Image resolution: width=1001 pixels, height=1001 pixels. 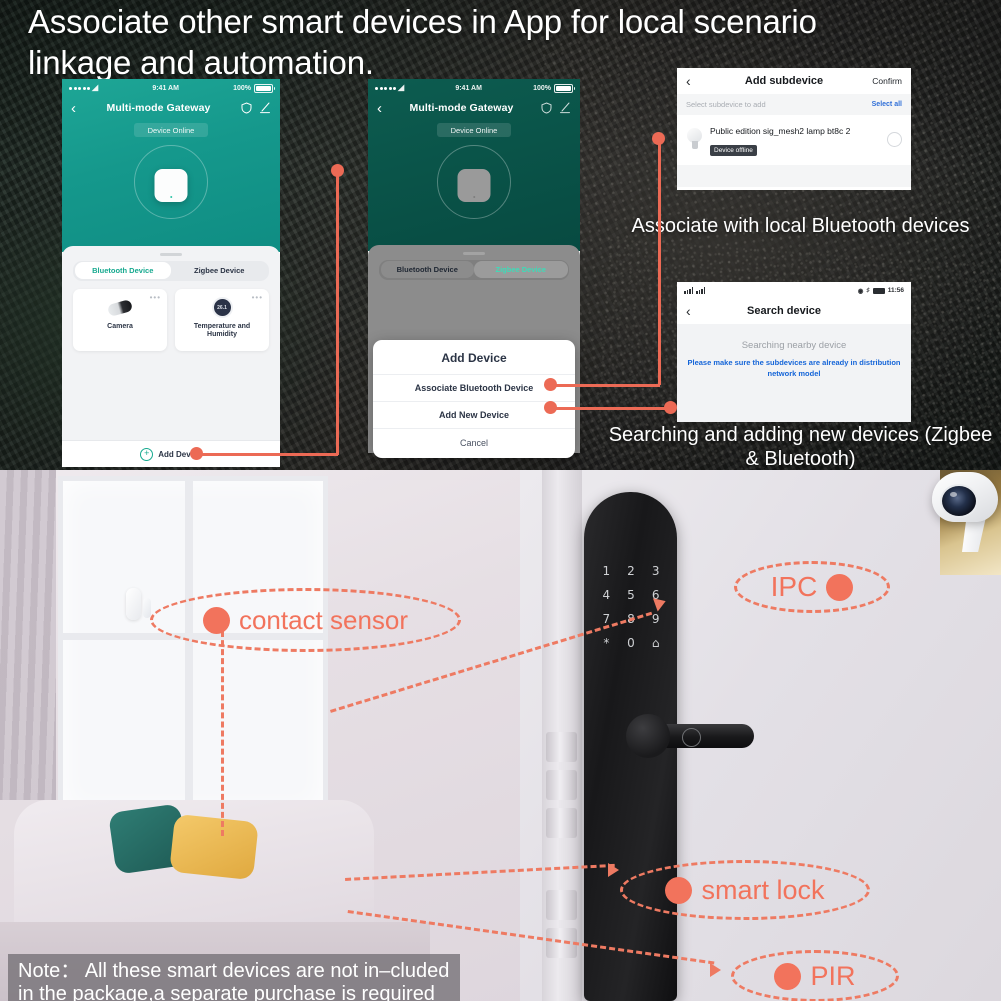 I want to click on camera-icon, so click(x=120, y=308).